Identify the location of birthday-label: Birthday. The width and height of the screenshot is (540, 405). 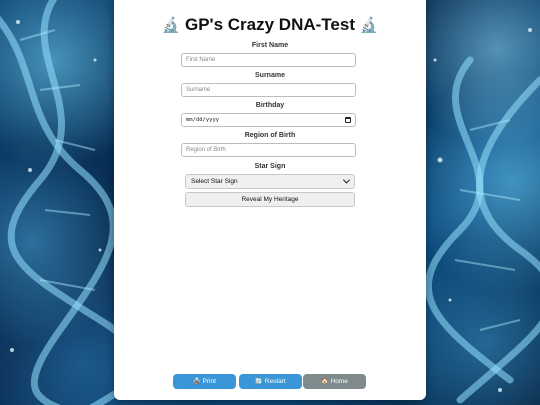
(270, 105).